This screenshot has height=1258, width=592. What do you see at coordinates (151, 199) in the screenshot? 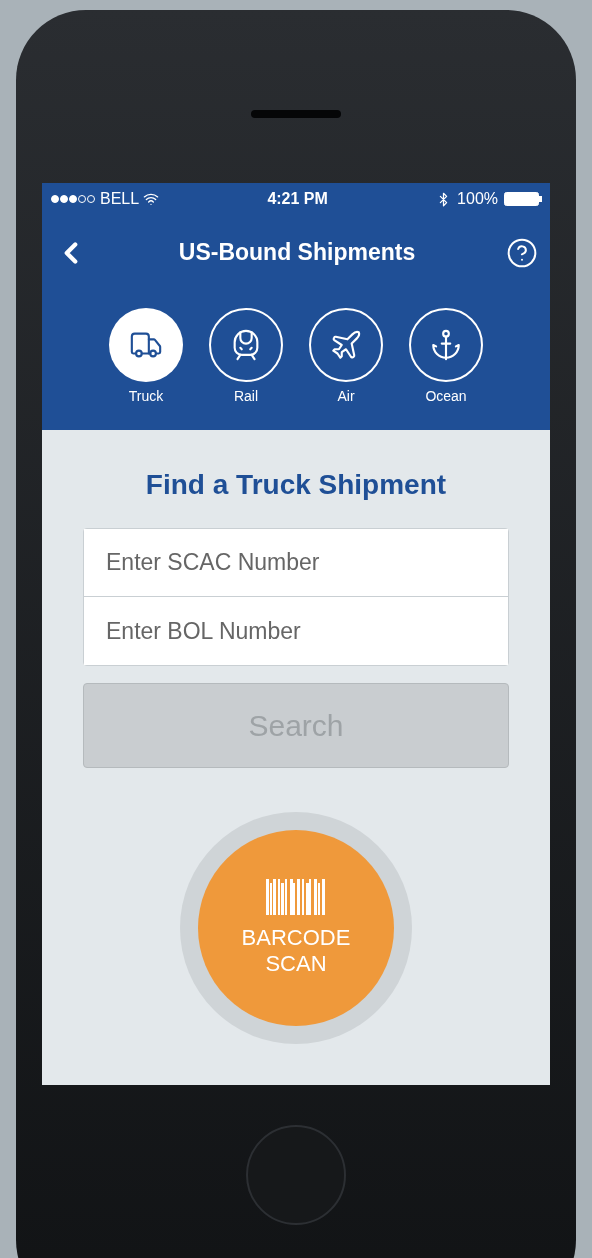
I see `wifi-icon` at bounding box center [151, 199].